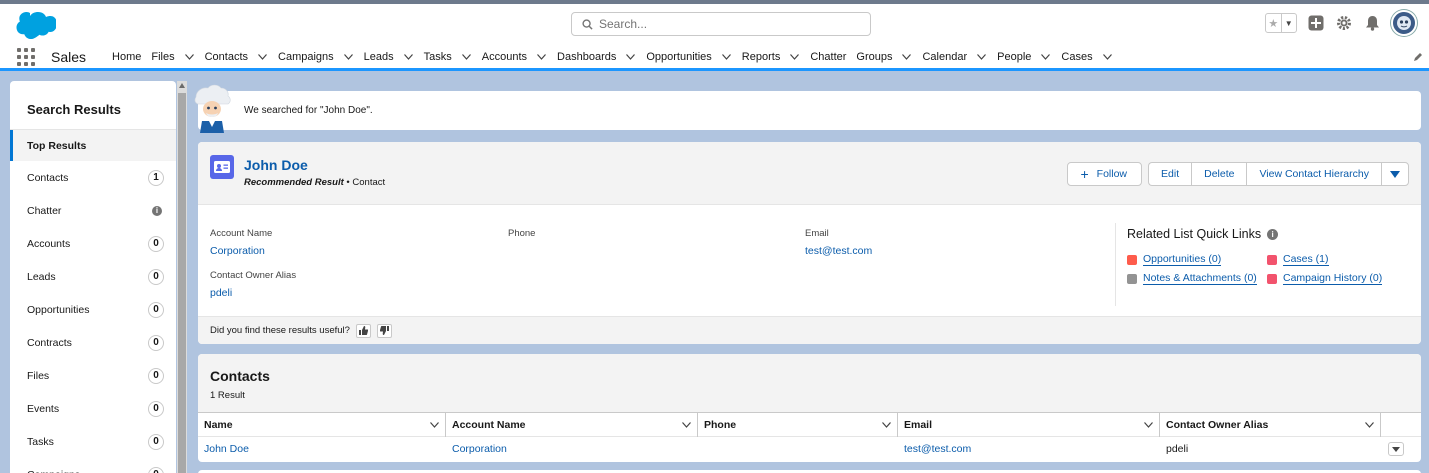 Image resolution: width=1429 pixels, height=473 pixels. Describe the element at coordinates (276, 165) in the screenshot. I see `recommended-contact-link: John Doe` at that location.